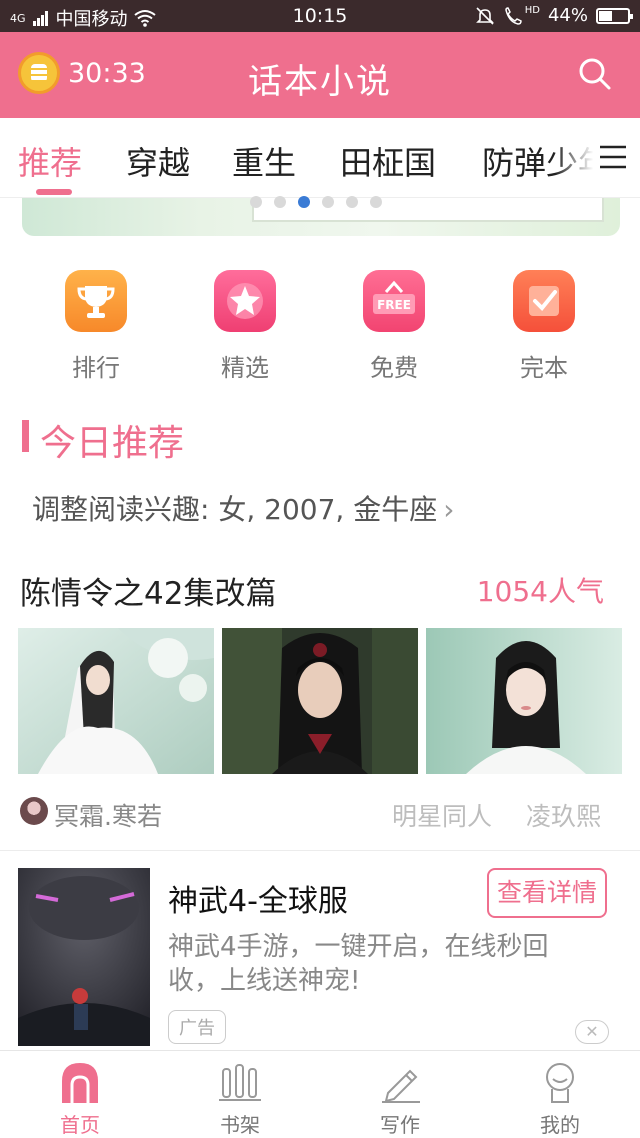  What do you see at coordinates (606, 15) in the screenshot?
I see `battery-fill` at bounding box center [606, 15].